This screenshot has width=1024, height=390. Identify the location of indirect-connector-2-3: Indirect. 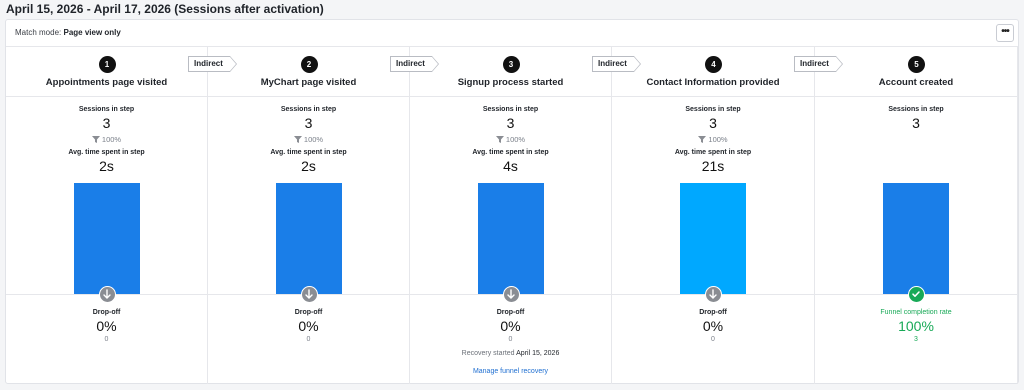
(414, 64).